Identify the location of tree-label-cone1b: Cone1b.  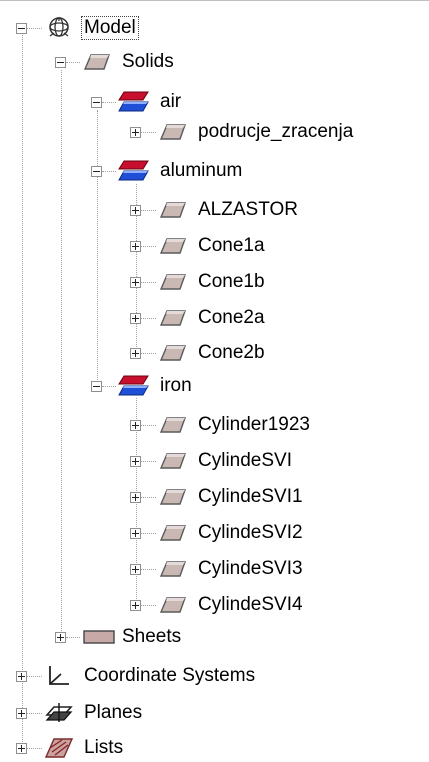
(231, 282).